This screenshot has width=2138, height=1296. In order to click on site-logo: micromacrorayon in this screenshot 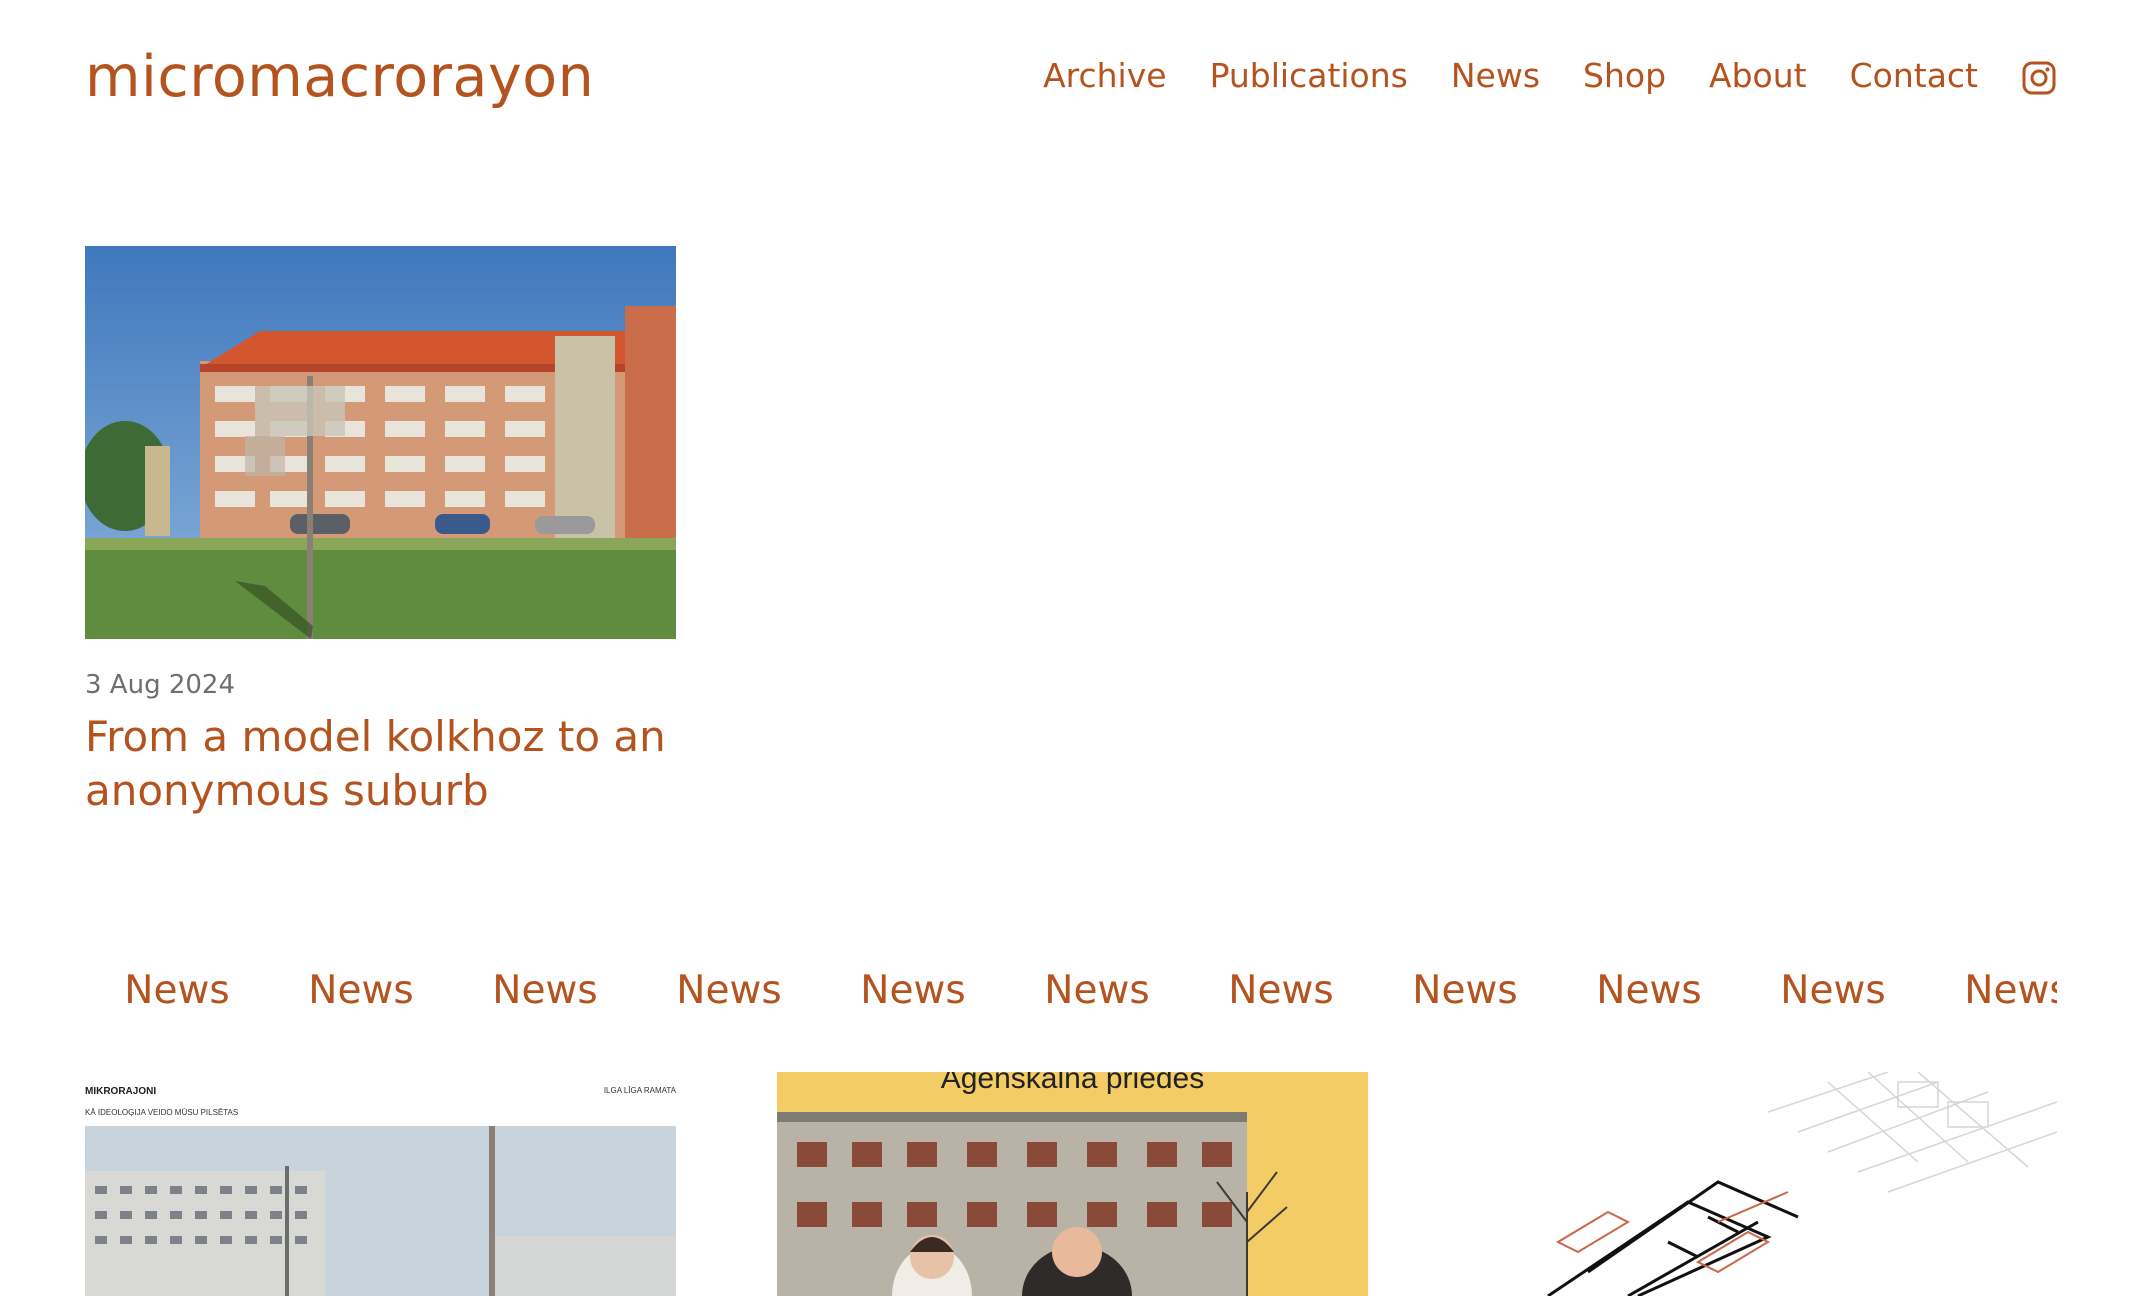, I will do `click(339, 77)`.